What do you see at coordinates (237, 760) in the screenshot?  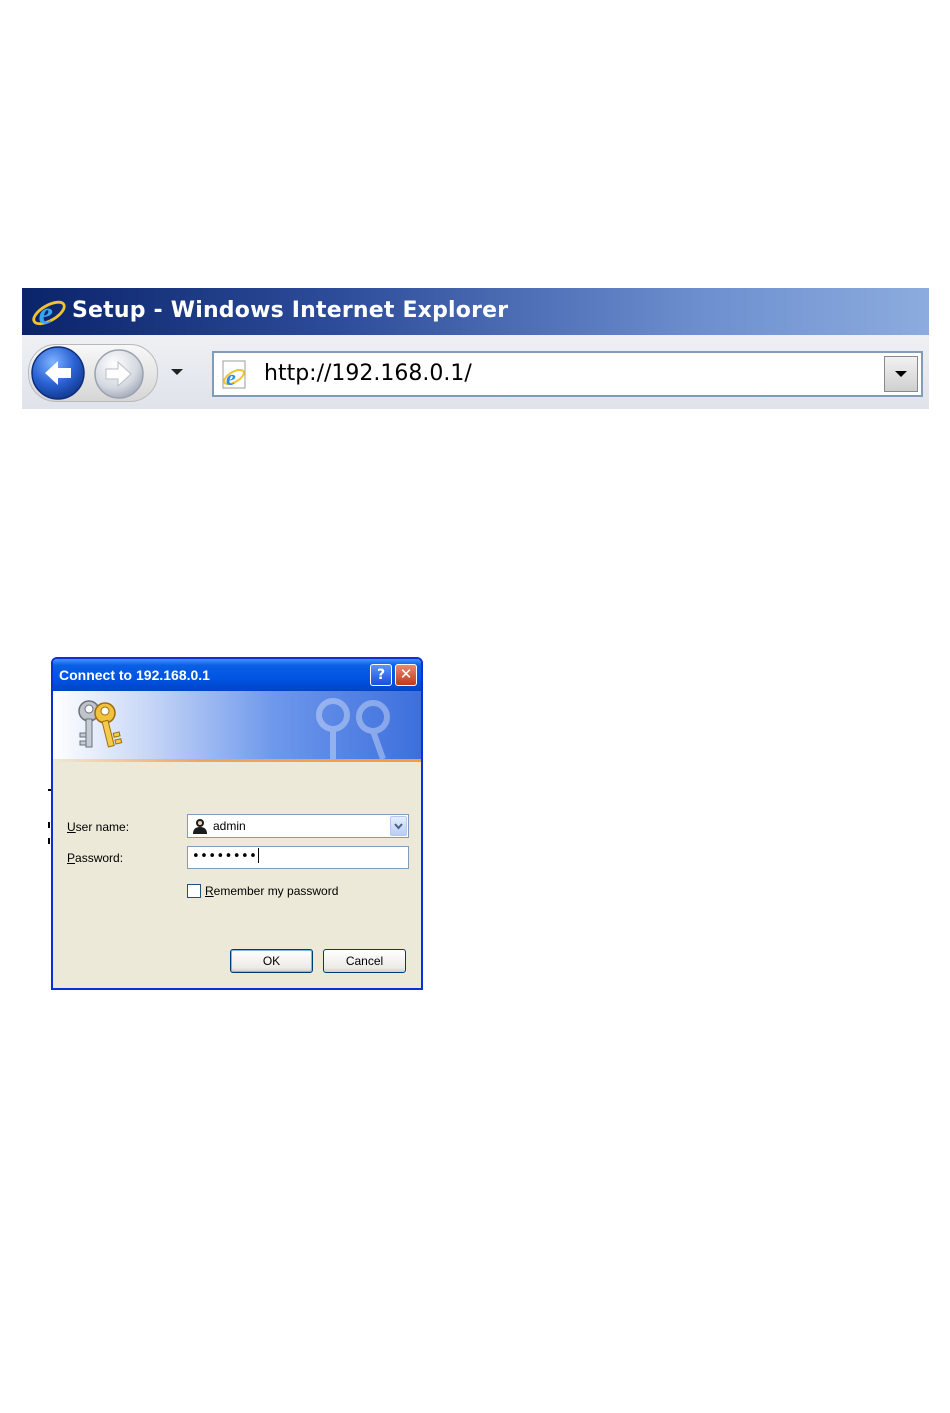 I see `banner-divider` at bounding box center [237, 760].